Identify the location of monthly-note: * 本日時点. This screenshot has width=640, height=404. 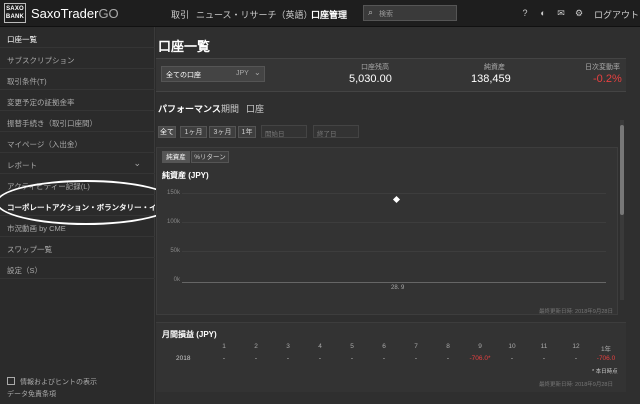
(605, 372).